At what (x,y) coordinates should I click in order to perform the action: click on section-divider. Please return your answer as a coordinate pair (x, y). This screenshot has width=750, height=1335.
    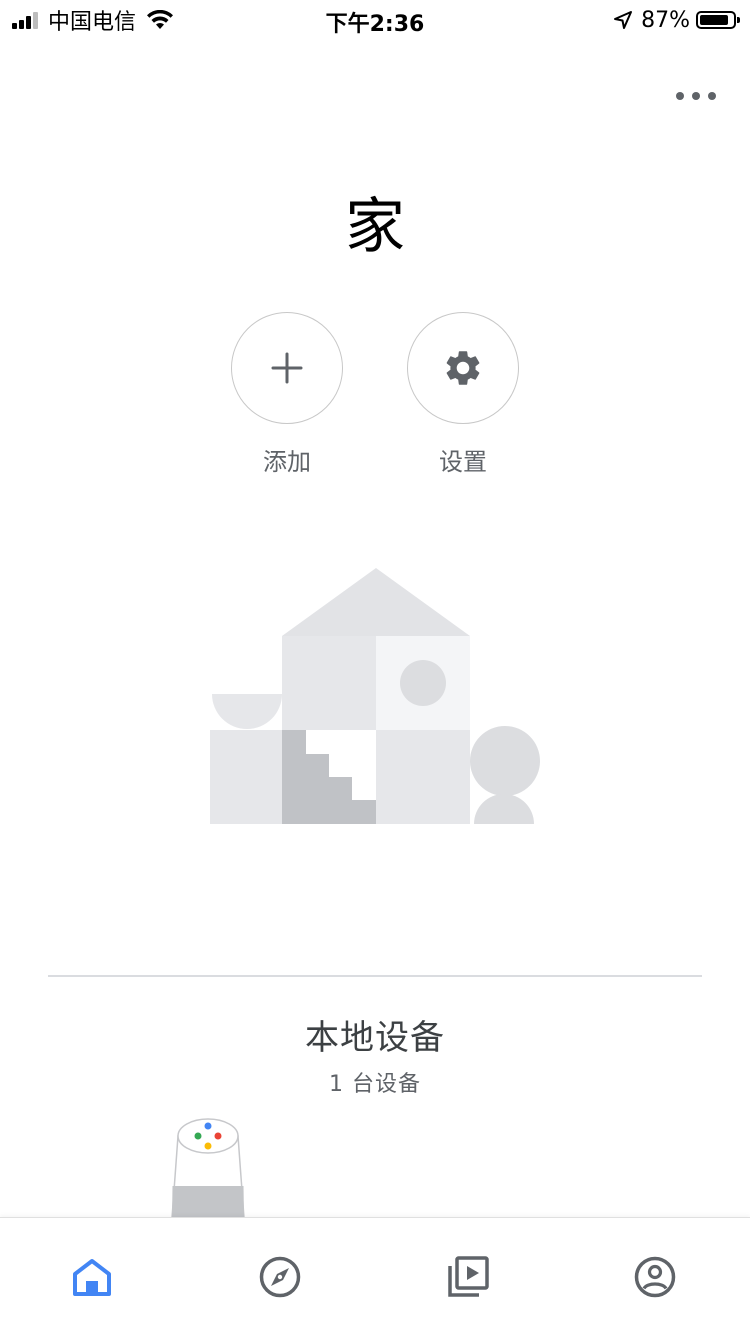
    Looking at the image, I should click on (375, 976).